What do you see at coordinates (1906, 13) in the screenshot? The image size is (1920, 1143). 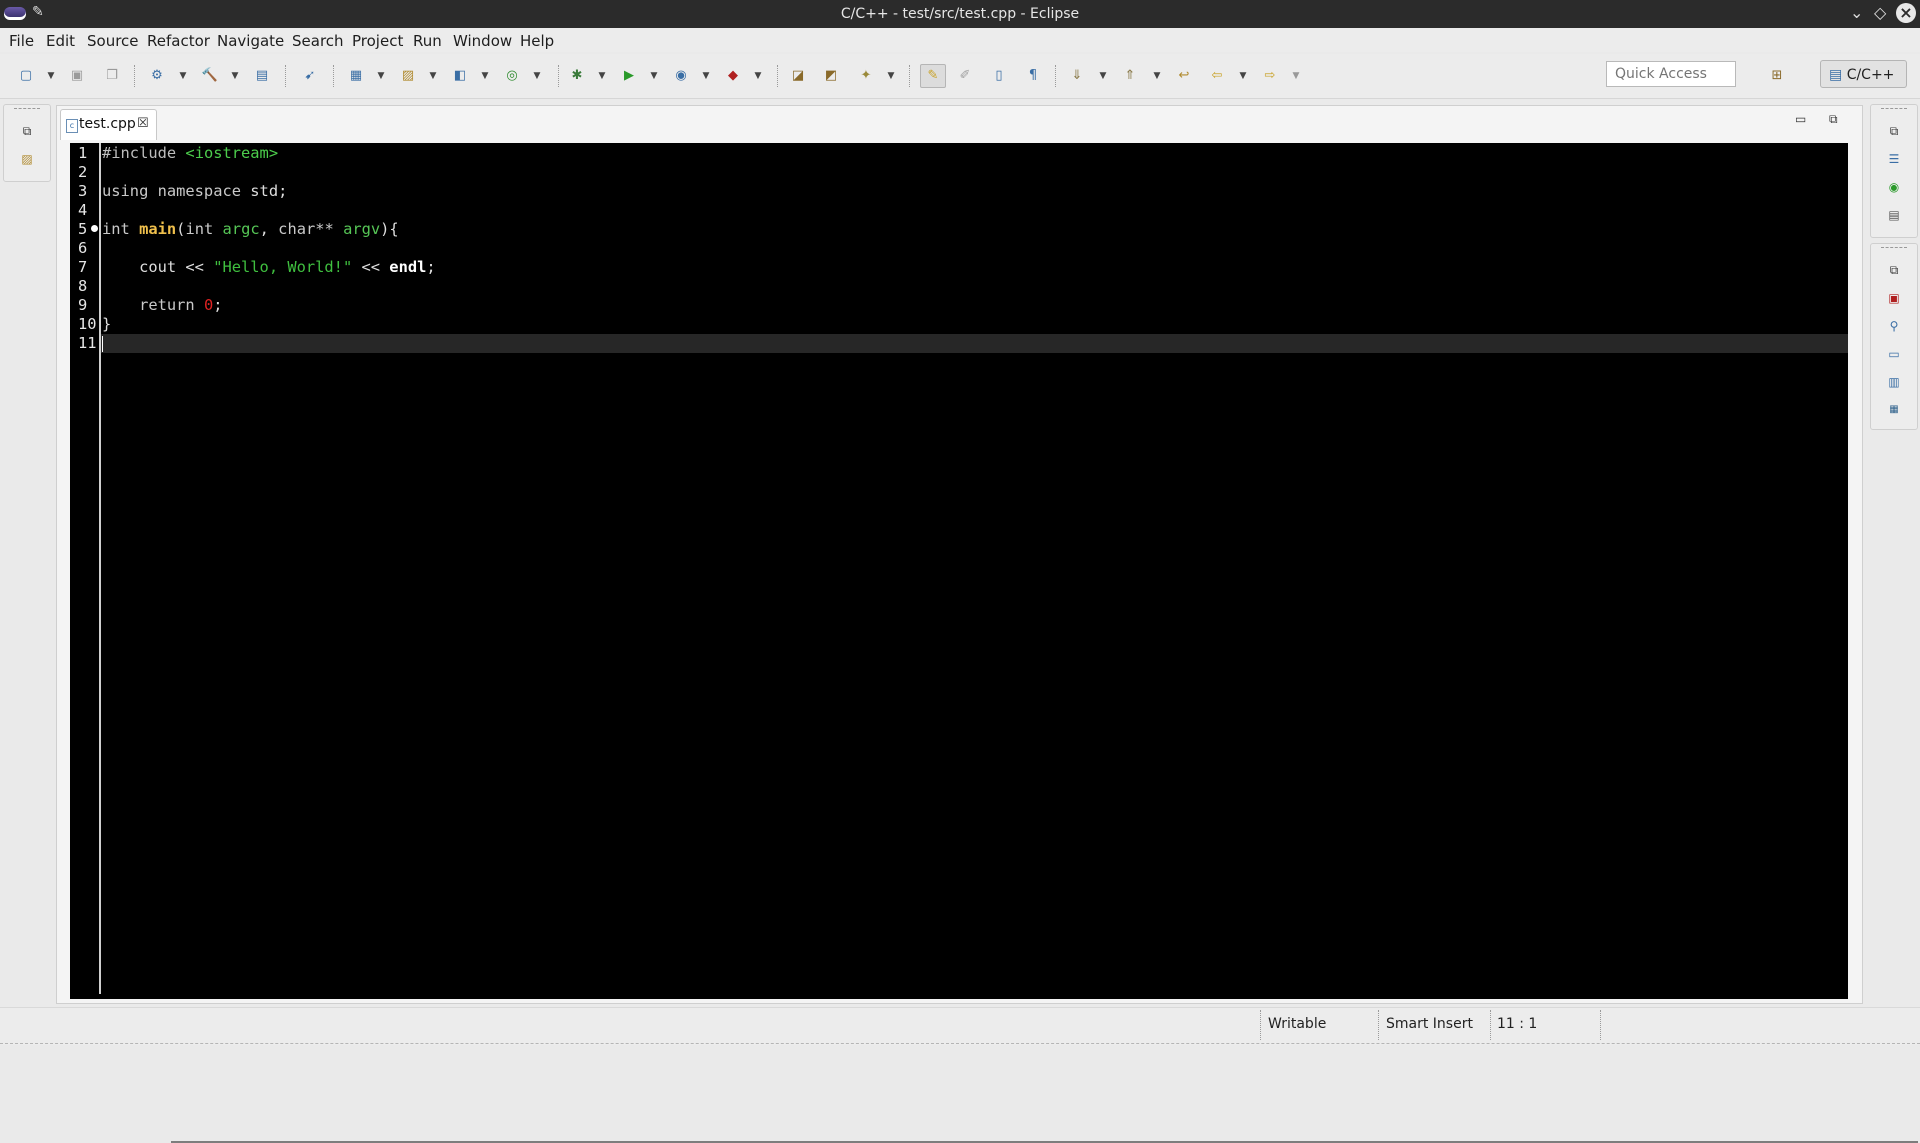 I see `close-icon: ×` at bounding box center [1906, 13].